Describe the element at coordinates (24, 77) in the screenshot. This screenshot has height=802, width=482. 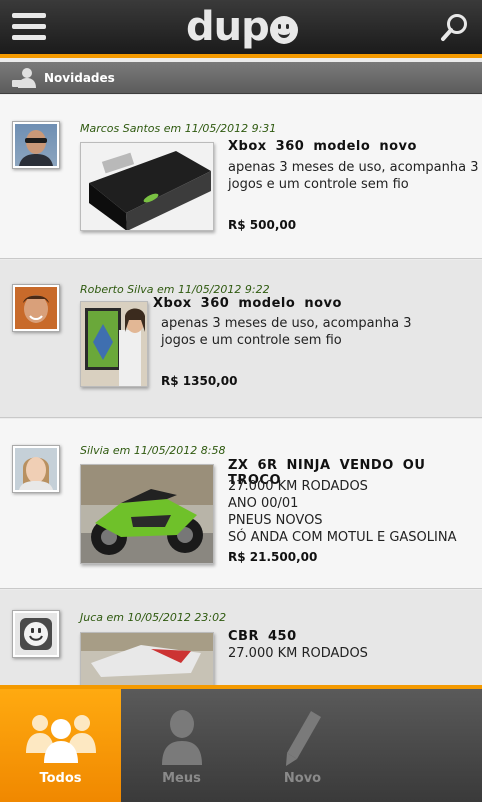
I see `user-news-icon` at that location.